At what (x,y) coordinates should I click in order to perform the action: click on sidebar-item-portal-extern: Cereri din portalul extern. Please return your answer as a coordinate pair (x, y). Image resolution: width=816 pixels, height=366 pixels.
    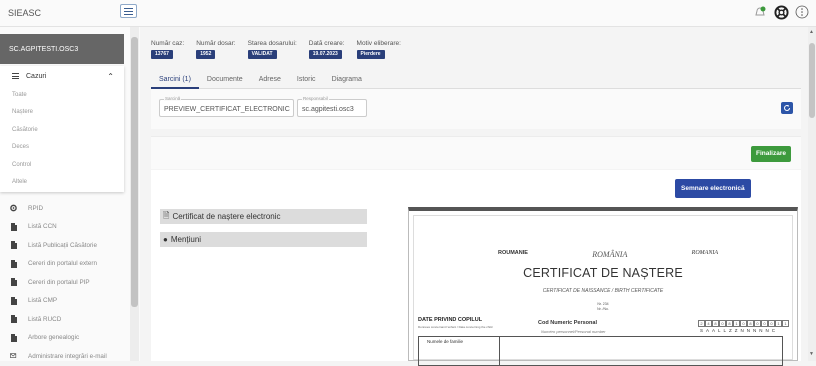
    Looking at the image, I should click on (64, 264).